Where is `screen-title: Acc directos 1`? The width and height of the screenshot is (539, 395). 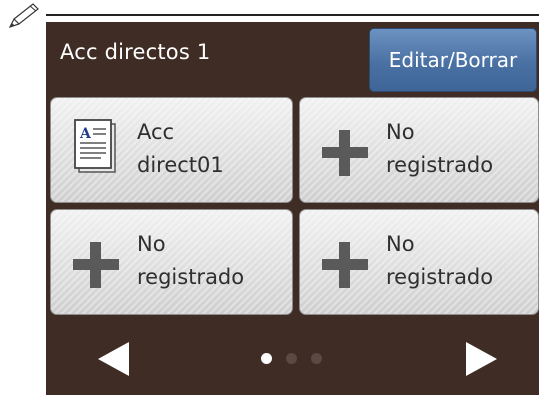 screen-title: Acc directos 1 is located at coordinates (135, 52).